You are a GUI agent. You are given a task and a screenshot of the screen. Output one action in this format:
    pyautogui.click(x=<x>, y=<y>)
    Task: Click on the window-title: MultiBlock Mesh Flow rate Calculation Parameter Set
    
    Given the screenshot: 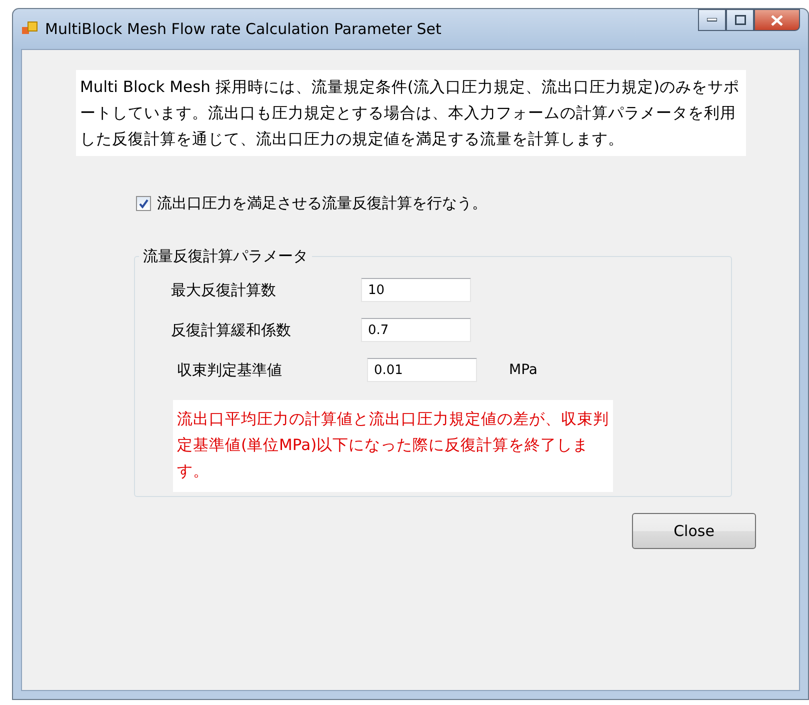 What is the action you would take?
    pyautogui.click(x=243, y=29)
    